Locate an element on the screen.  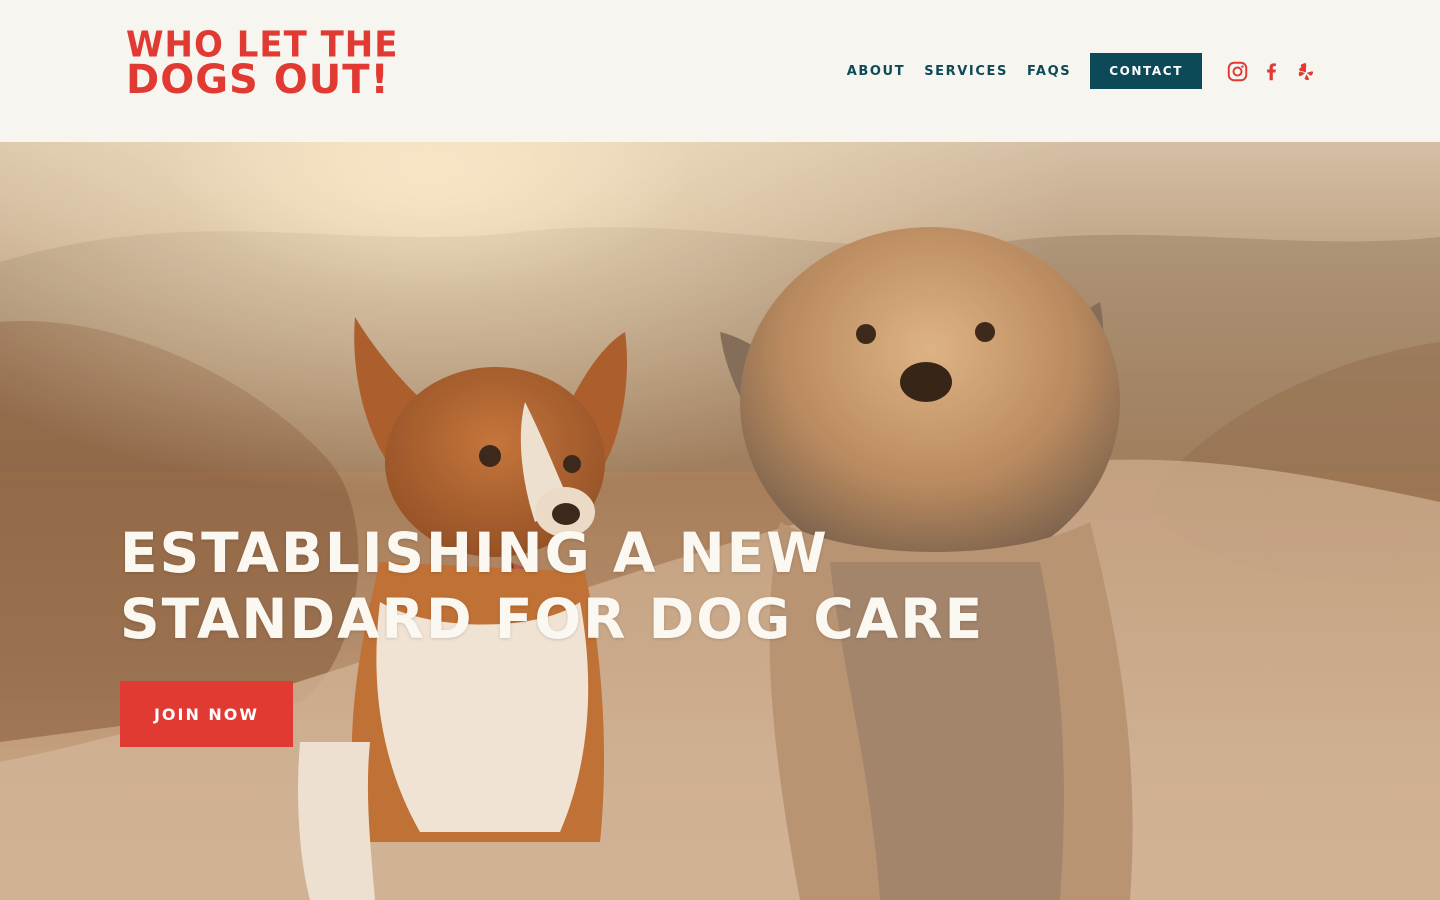
instagram-icon is located at coordinates (1237, 71).